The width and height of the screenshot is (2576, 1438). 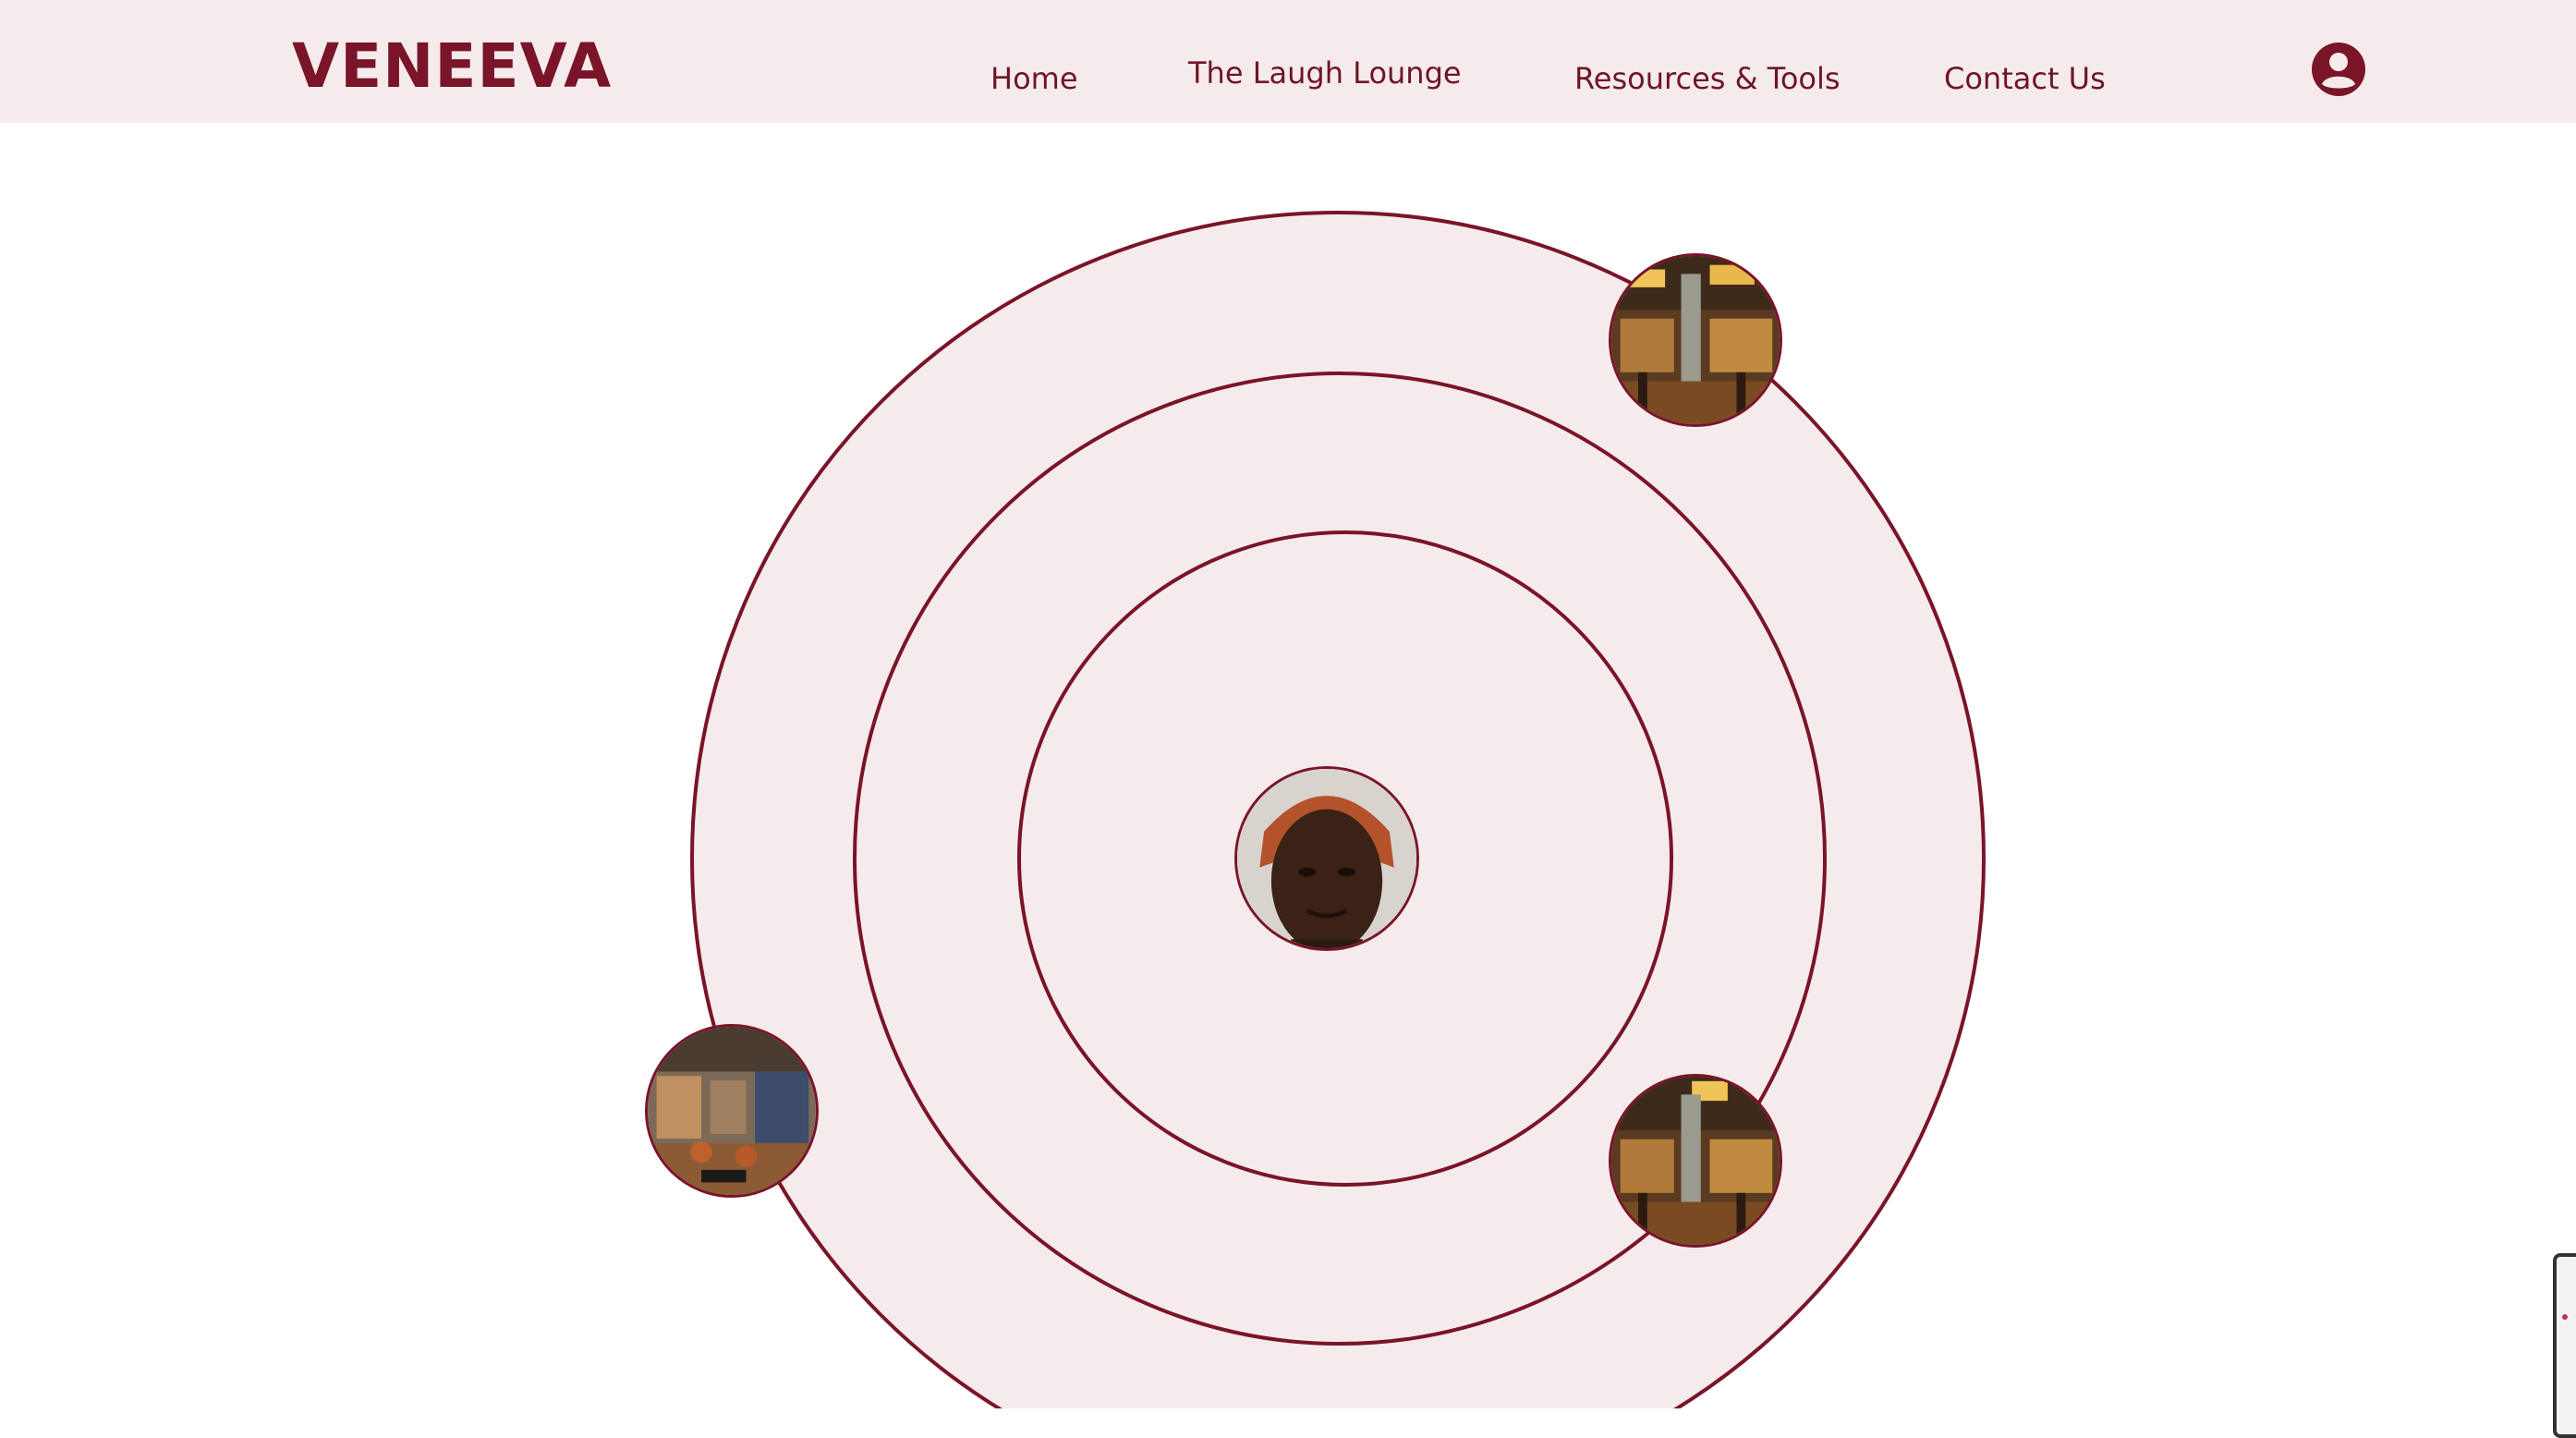 I want to click on nav-contact-us: Contact Us, so click(x=2025, y=78).